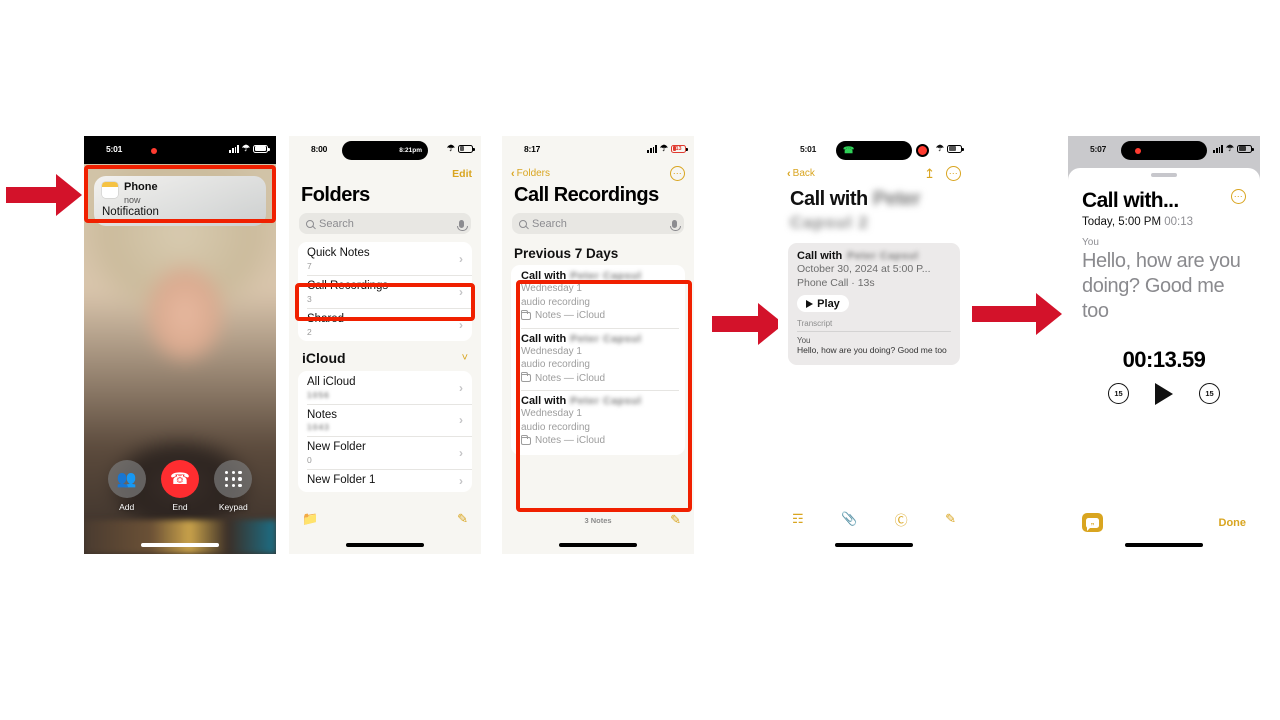  What do you see at coordinates (598, 150) in the screenshot?
I see `status-bar: 8:17 ☂ 13` at bounding box center [598, 150].